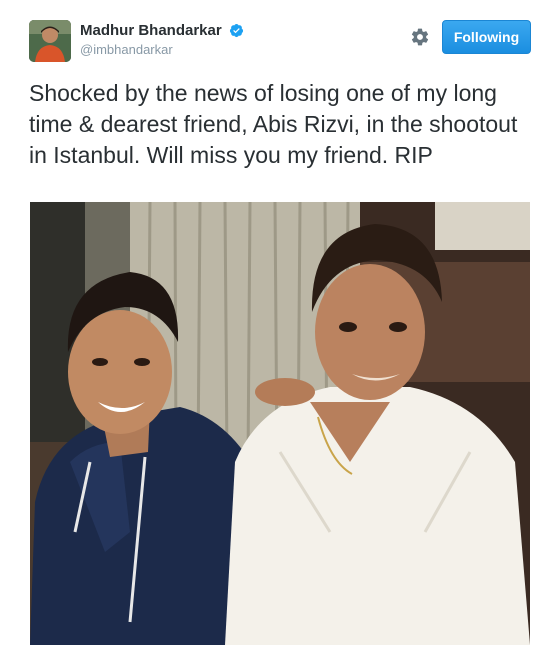 The width and height of the screenshot is (560, 645). I want to click on verified-badge-icon, so click(237, 31).